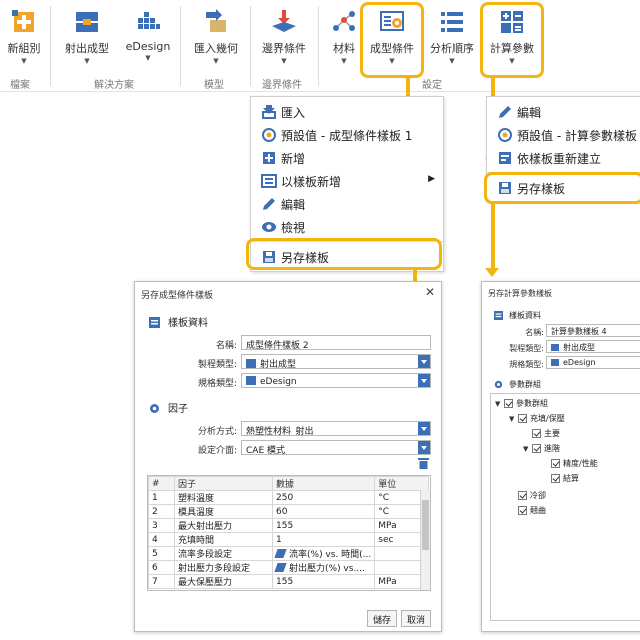  Describe the element at coordinates (269, 181) in the screenshot. I see `template-icon` at that location.